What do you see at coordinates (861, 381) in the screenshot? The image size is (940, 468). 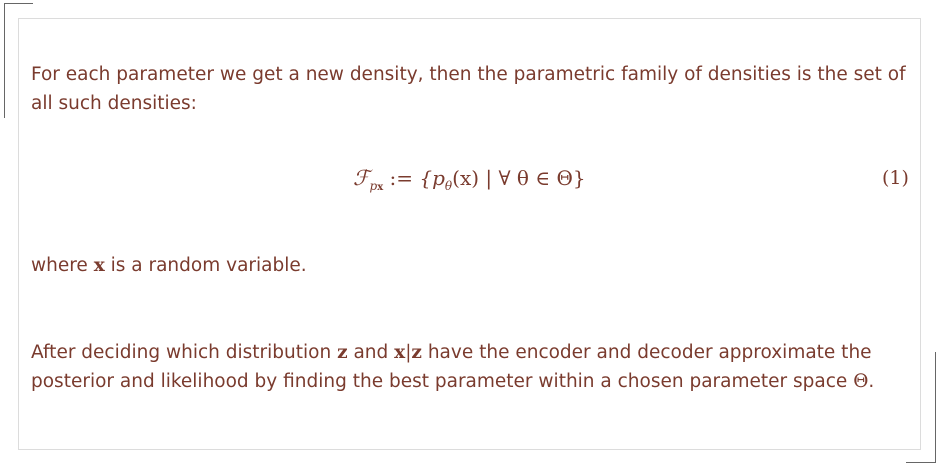 I see `p3-theta: Θ` at bounding box center [861, 381].